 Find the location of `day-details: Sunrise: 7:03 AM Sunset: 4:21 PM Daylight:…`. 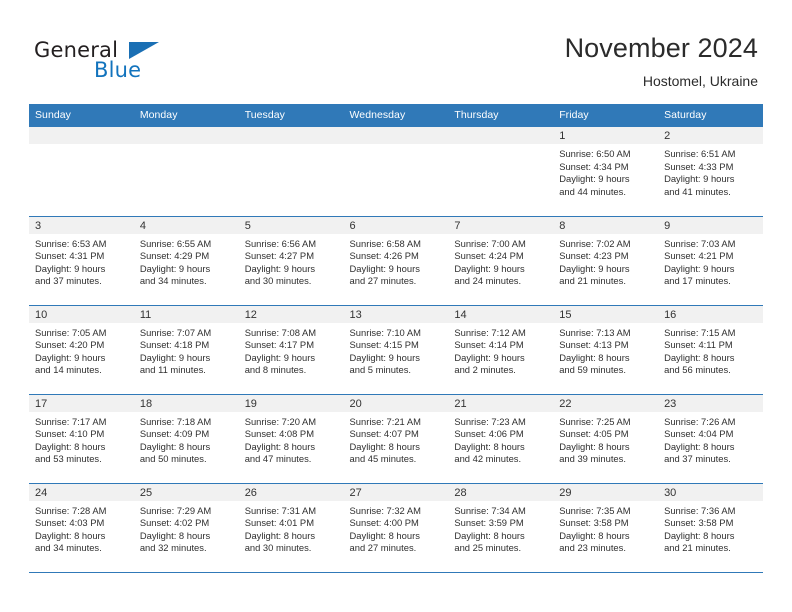

day-details: Sunrise: 7:03 AM Sunset: 4:21 PM Daylight:… is located at coordinates (710, 261).